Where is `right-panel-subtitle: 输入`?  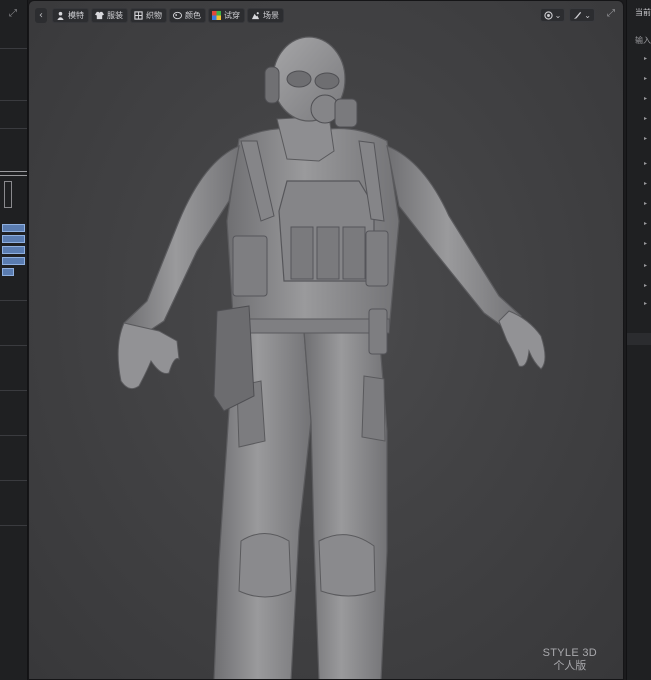 right-panel-subtitle: 输入 is located at coordinates (643, 40).